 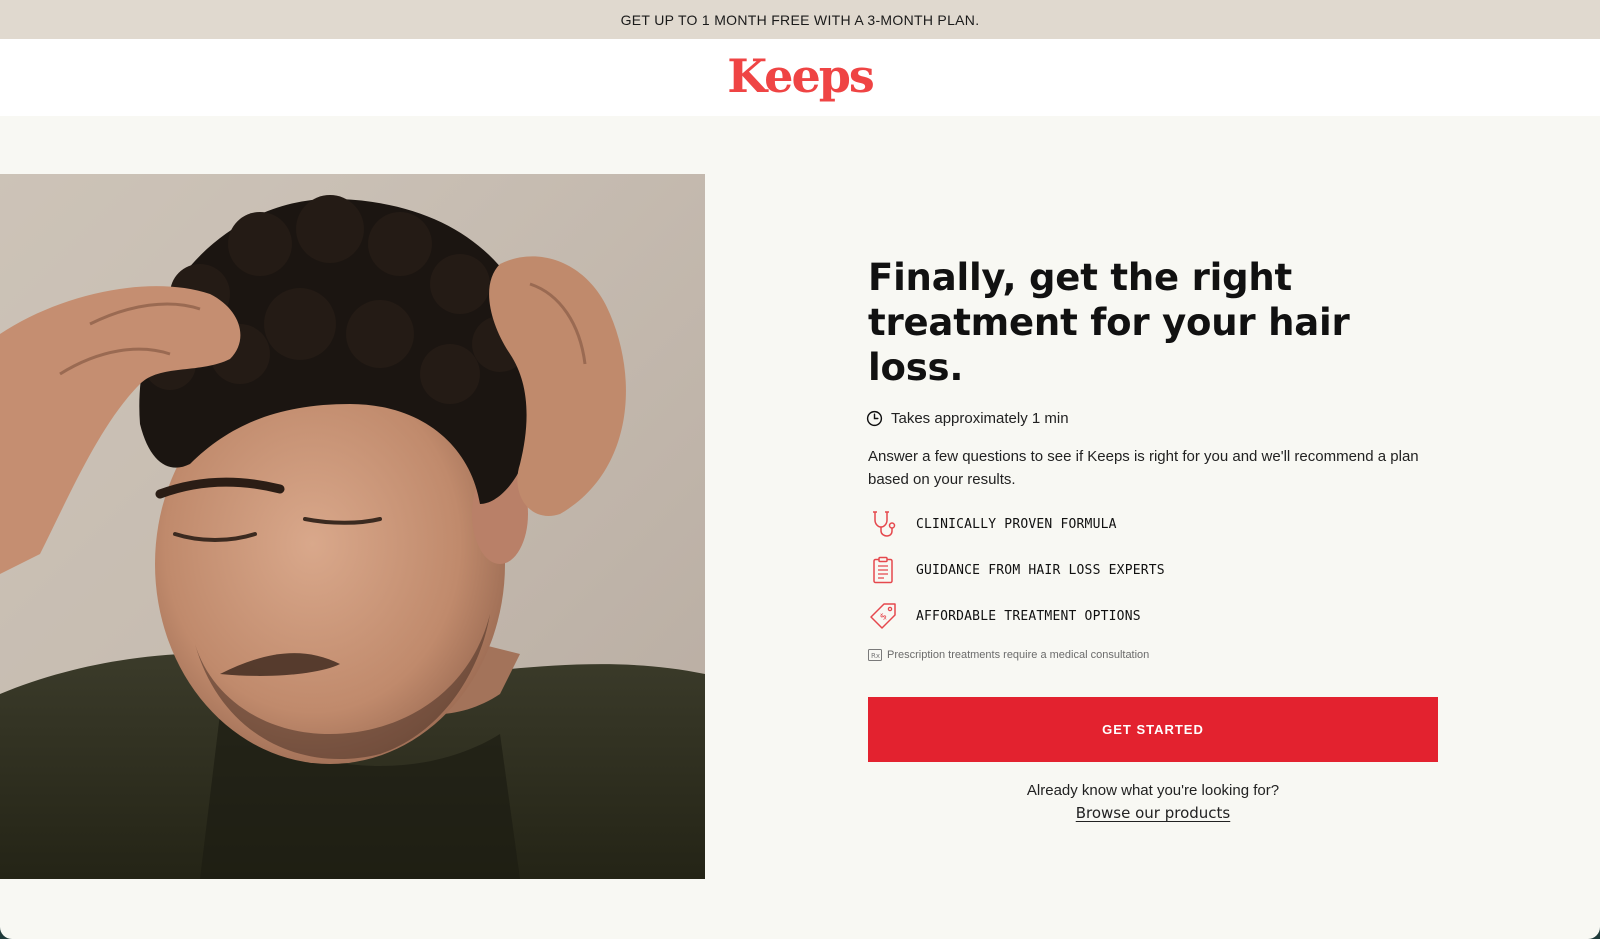 I want to click on already-know-text: Already know what you're looking for?, so click(x=1153, y=790).